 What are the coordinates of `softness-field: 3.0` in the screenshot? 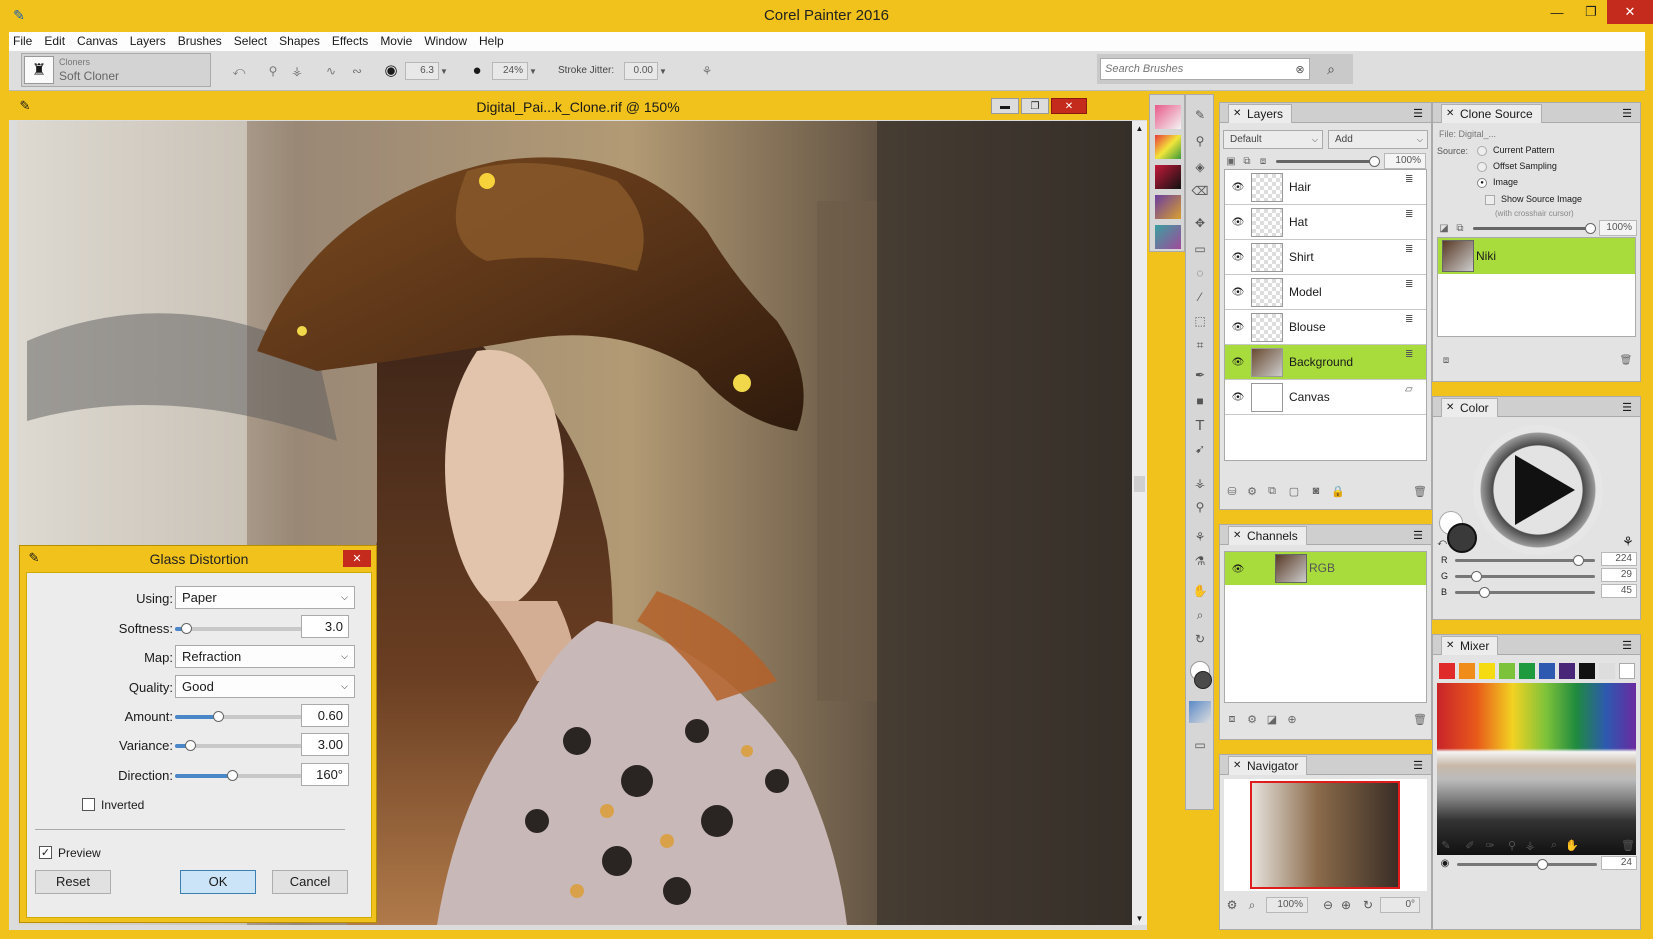 It's located at (325, 626).